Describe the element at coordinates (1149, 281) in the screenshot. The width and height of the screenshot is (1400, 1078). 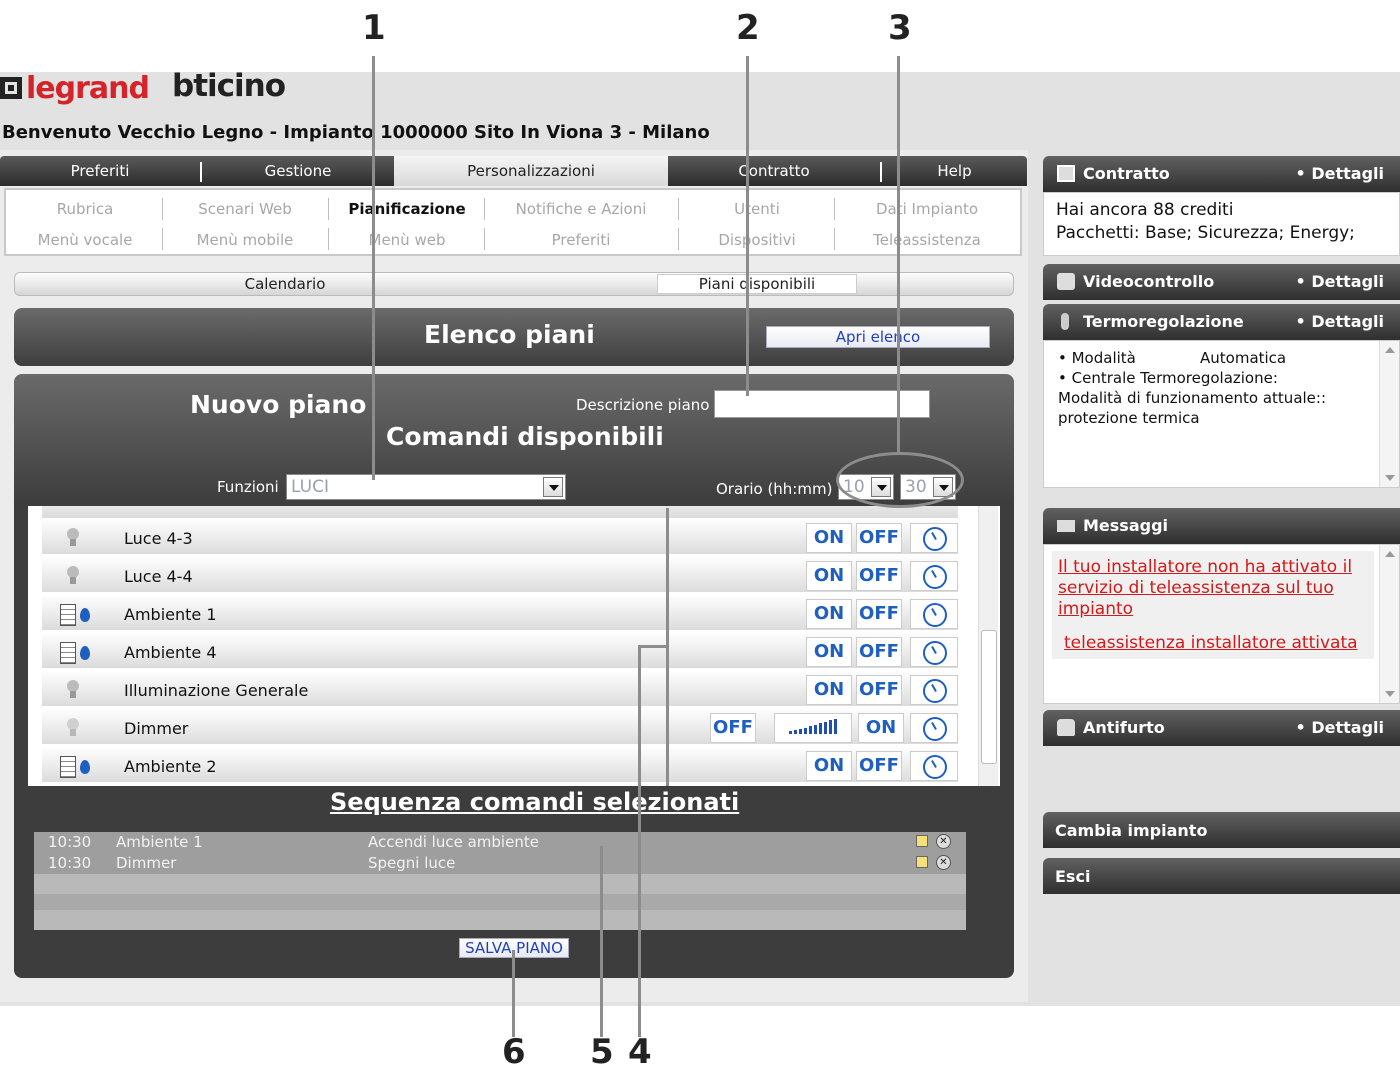
I see `videocontrollo-title: Videocontrollo` at that location.